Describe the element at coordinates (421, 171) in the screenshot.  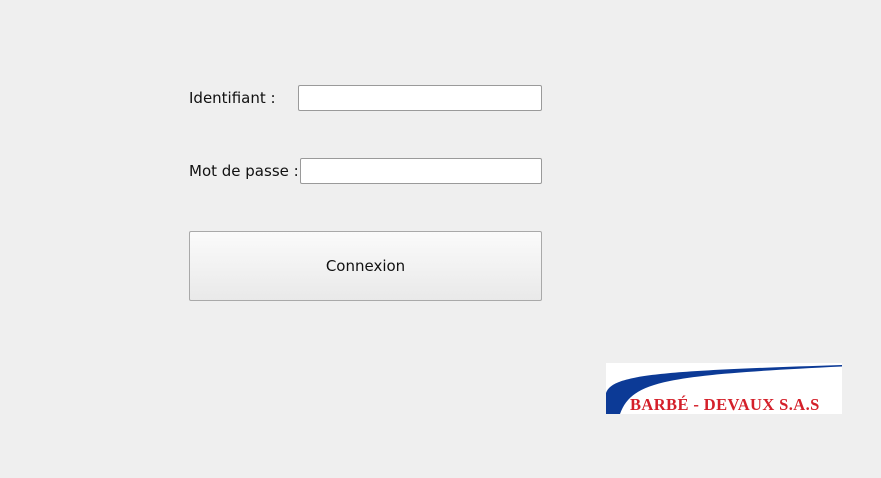
I see `password-input` at that location.